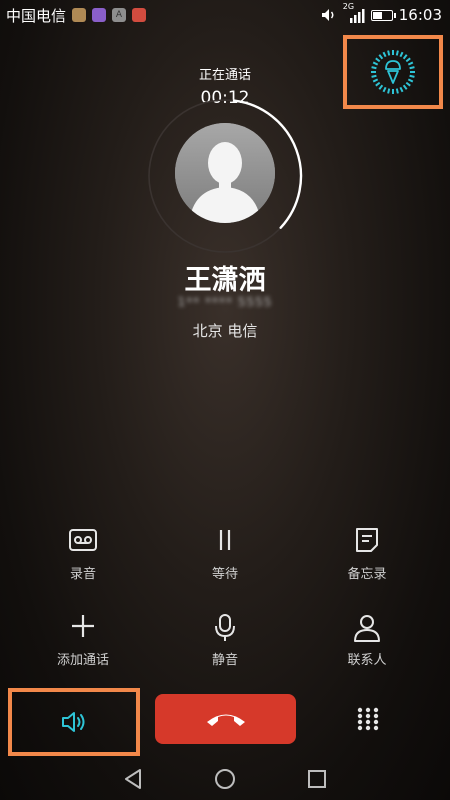 The image size is (450, 800). What do you see at coordinates (139, 15) in the screenshot?
I see `red-app-icon` at bounding box center [139, 15].